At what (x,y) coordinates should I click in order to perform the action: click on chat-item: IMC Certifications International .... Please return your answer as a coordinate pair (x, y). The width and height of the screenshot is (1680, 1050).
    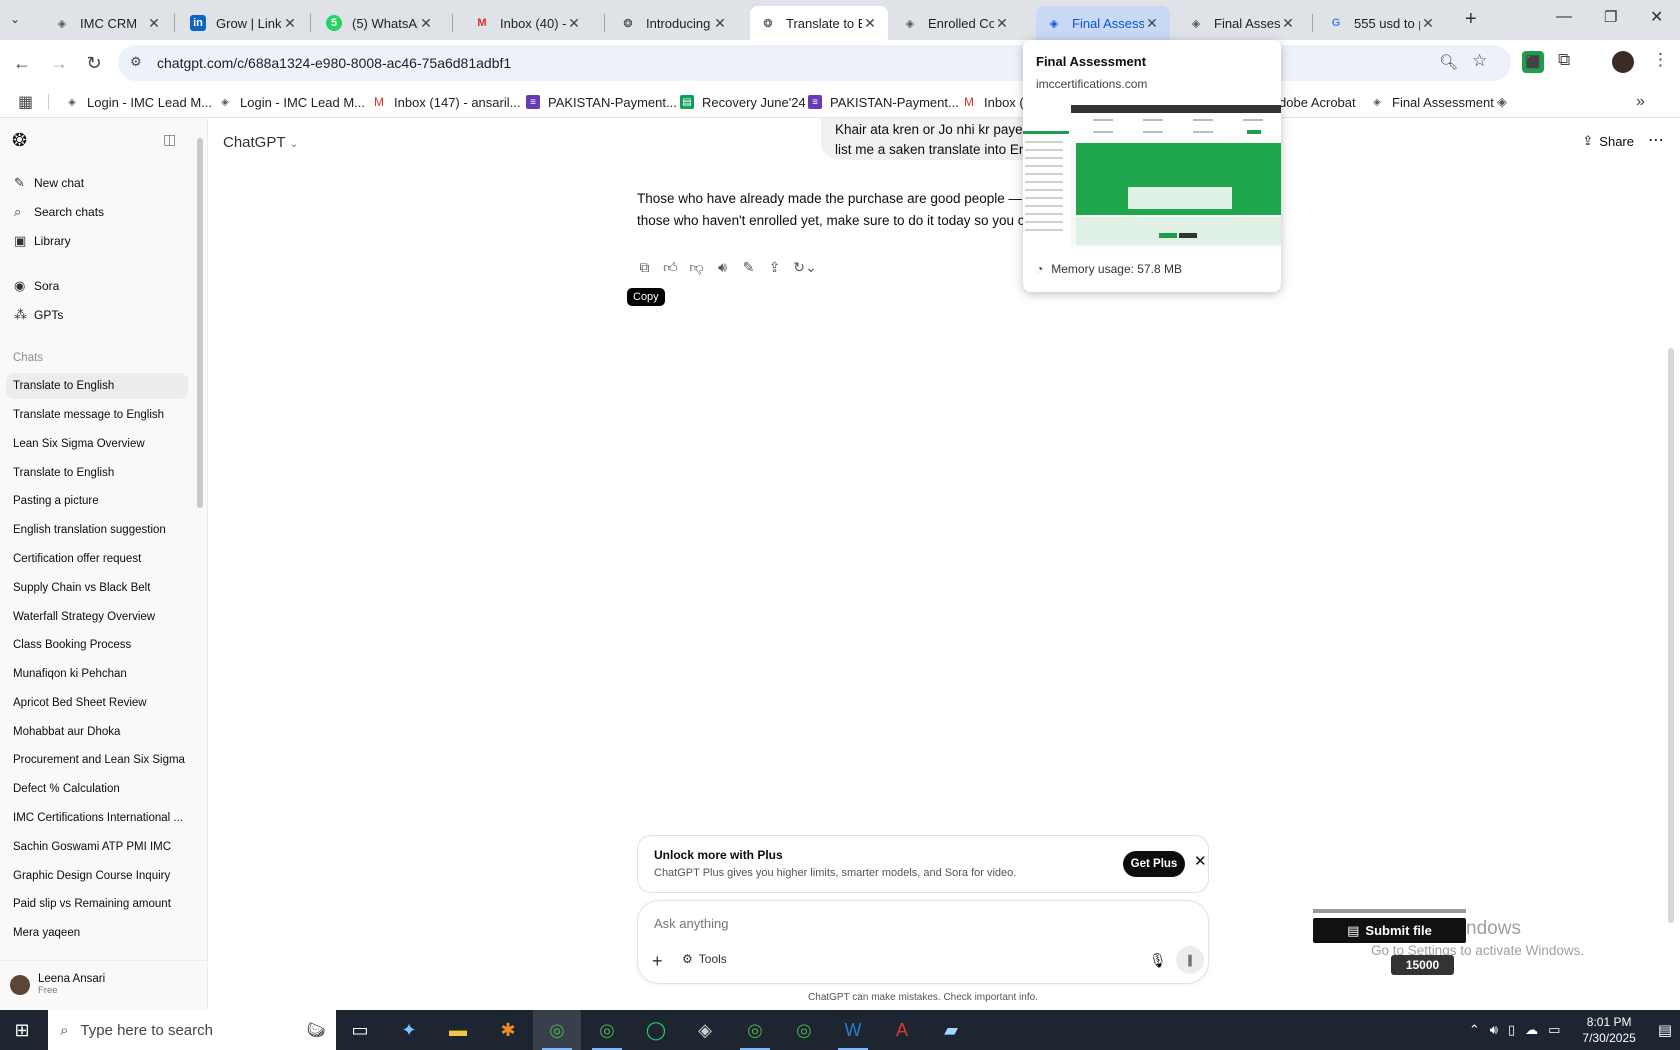
    Looking at the image, I should click on (97, 818).